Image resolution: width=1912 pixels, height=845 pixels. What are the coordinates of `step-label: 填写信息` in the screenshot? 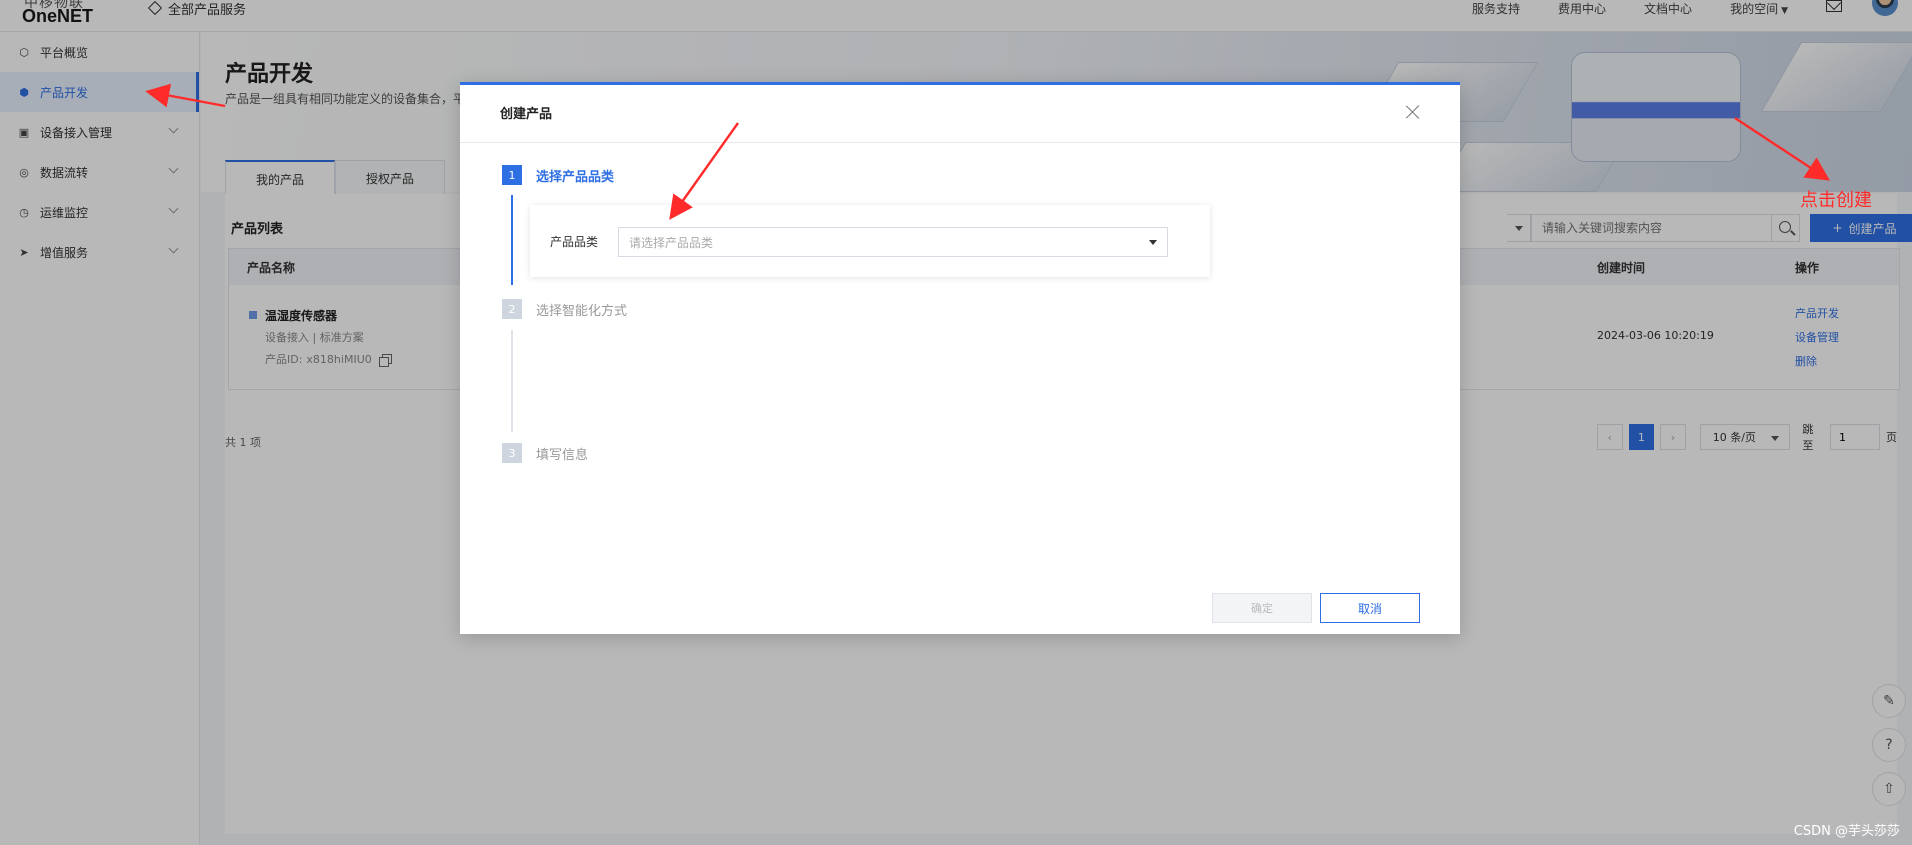 It's located at (562, 455).